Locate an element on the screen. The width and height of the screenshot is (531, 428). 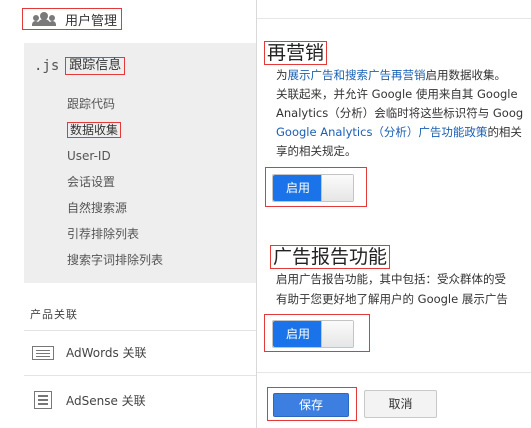
remarketing-description-line: 为展示广告和搜索广告再营销启用数据收集。 is located at coordinates (391, 75).